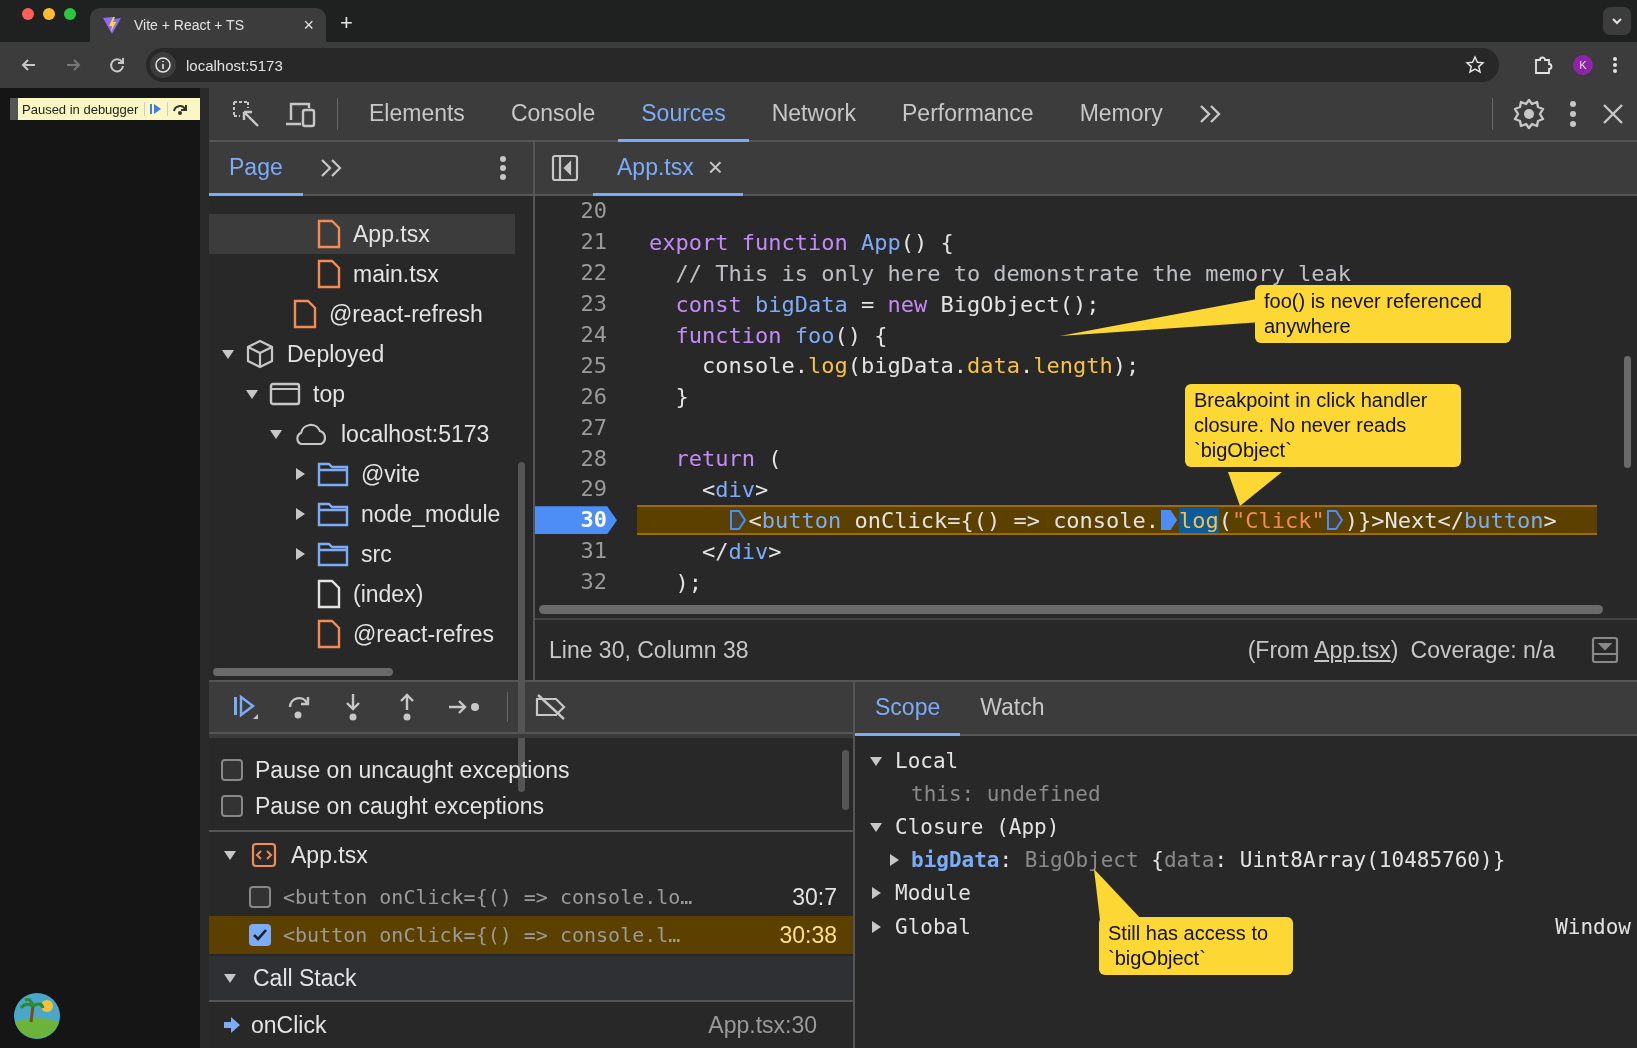 This screenshot has width=1637, height=1048. I want to click on star-icon, so click(1475, 65).